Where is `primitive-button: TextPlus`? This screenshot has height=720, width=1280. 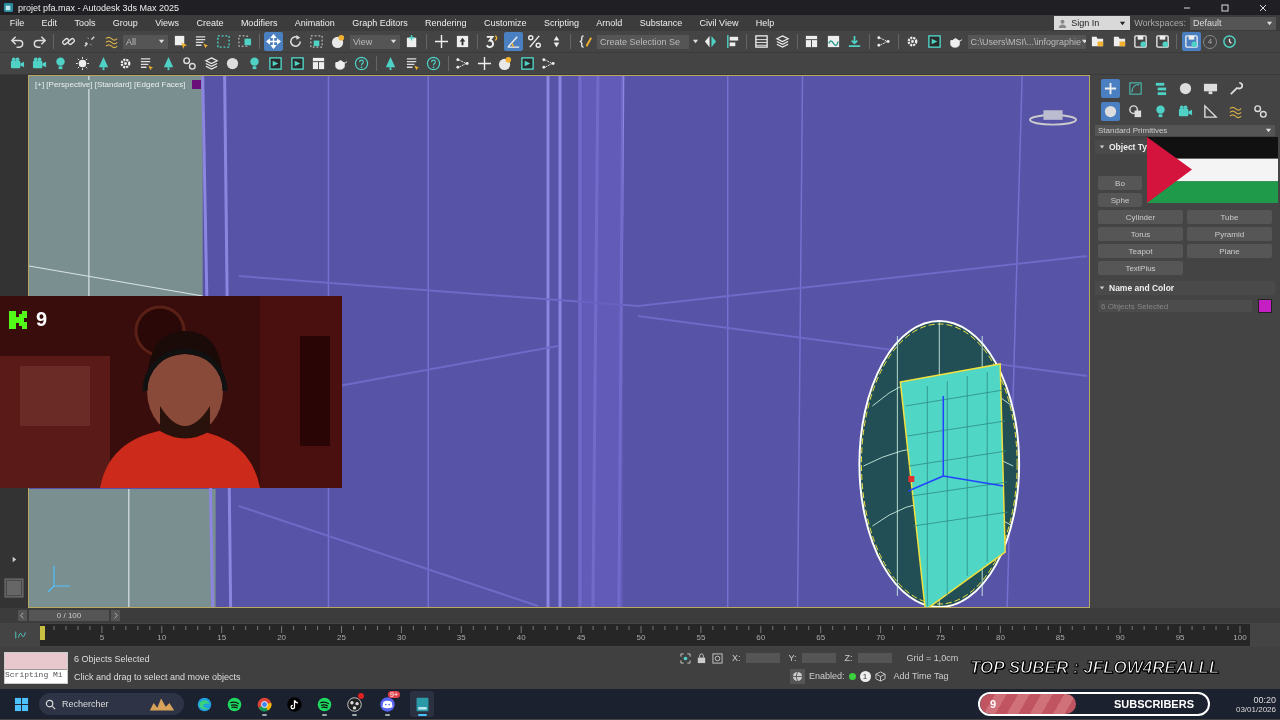 primitive-button: TextPlus is located at coordinates (1140, 268).